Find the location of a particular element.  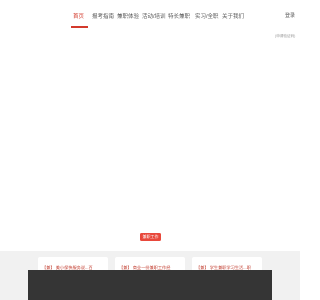

tab-home: 首页 is located at coordinates (78, 16).